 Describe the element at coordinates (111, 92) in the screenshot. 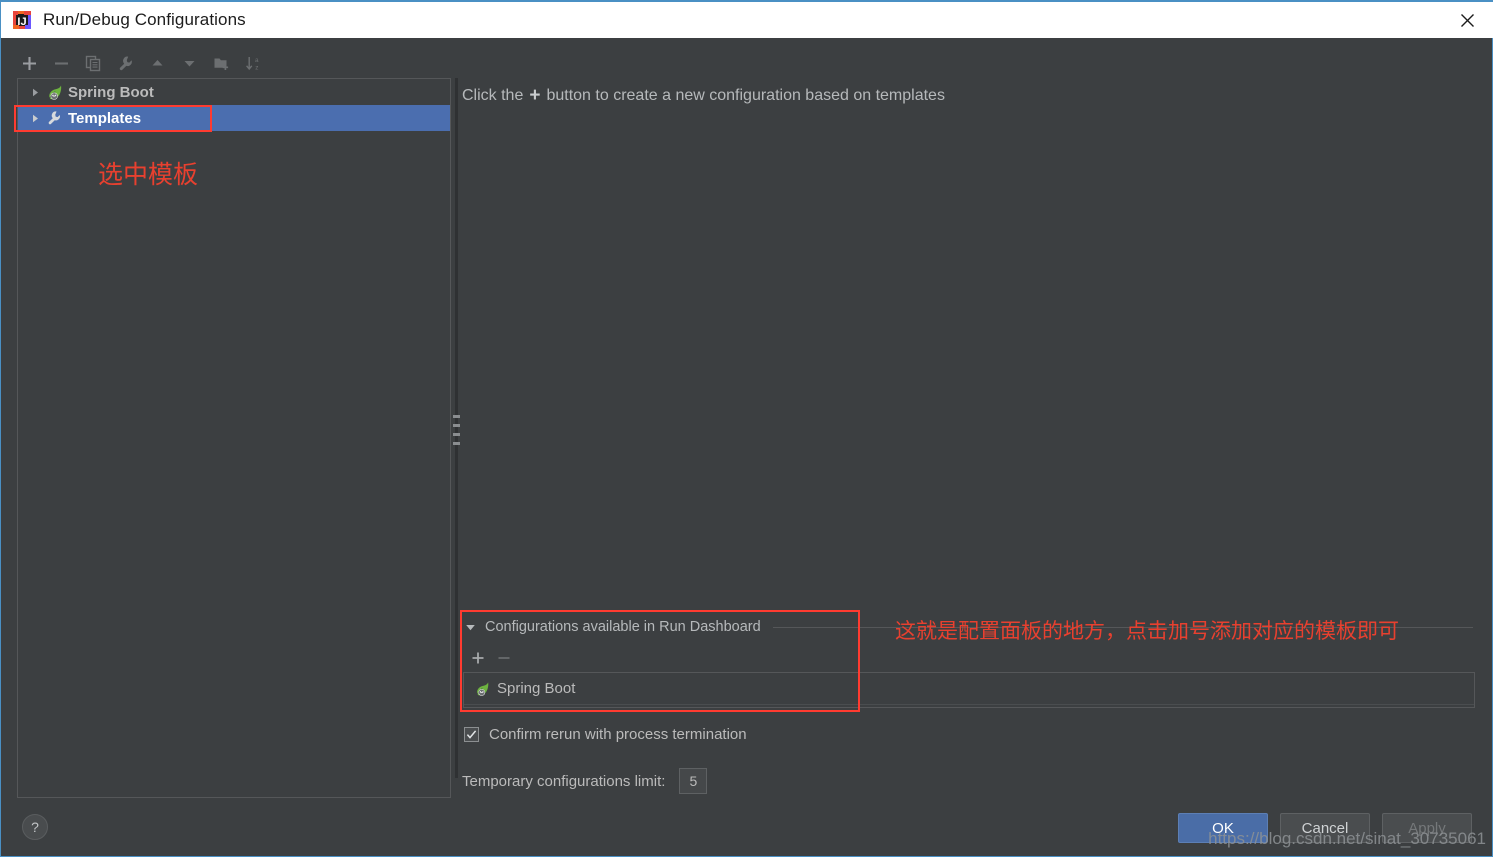

I see `tree-item-label: Spring Boot` at that location.